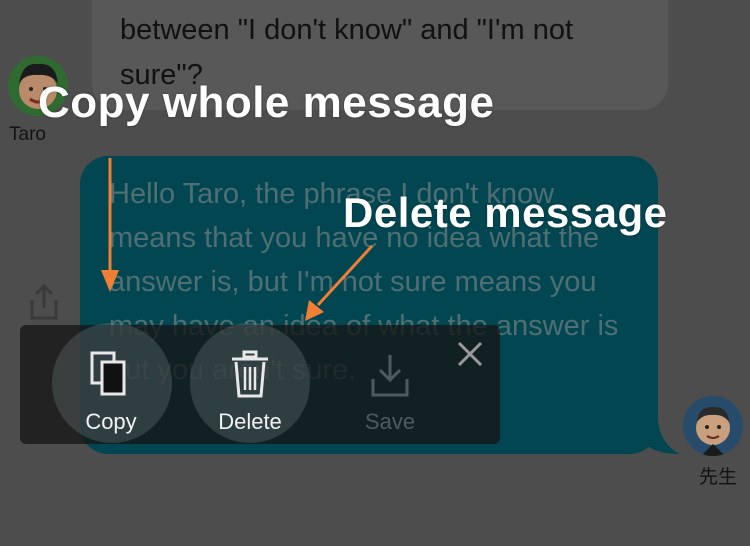  I want to click on delete-arrow, so click(339, 282).